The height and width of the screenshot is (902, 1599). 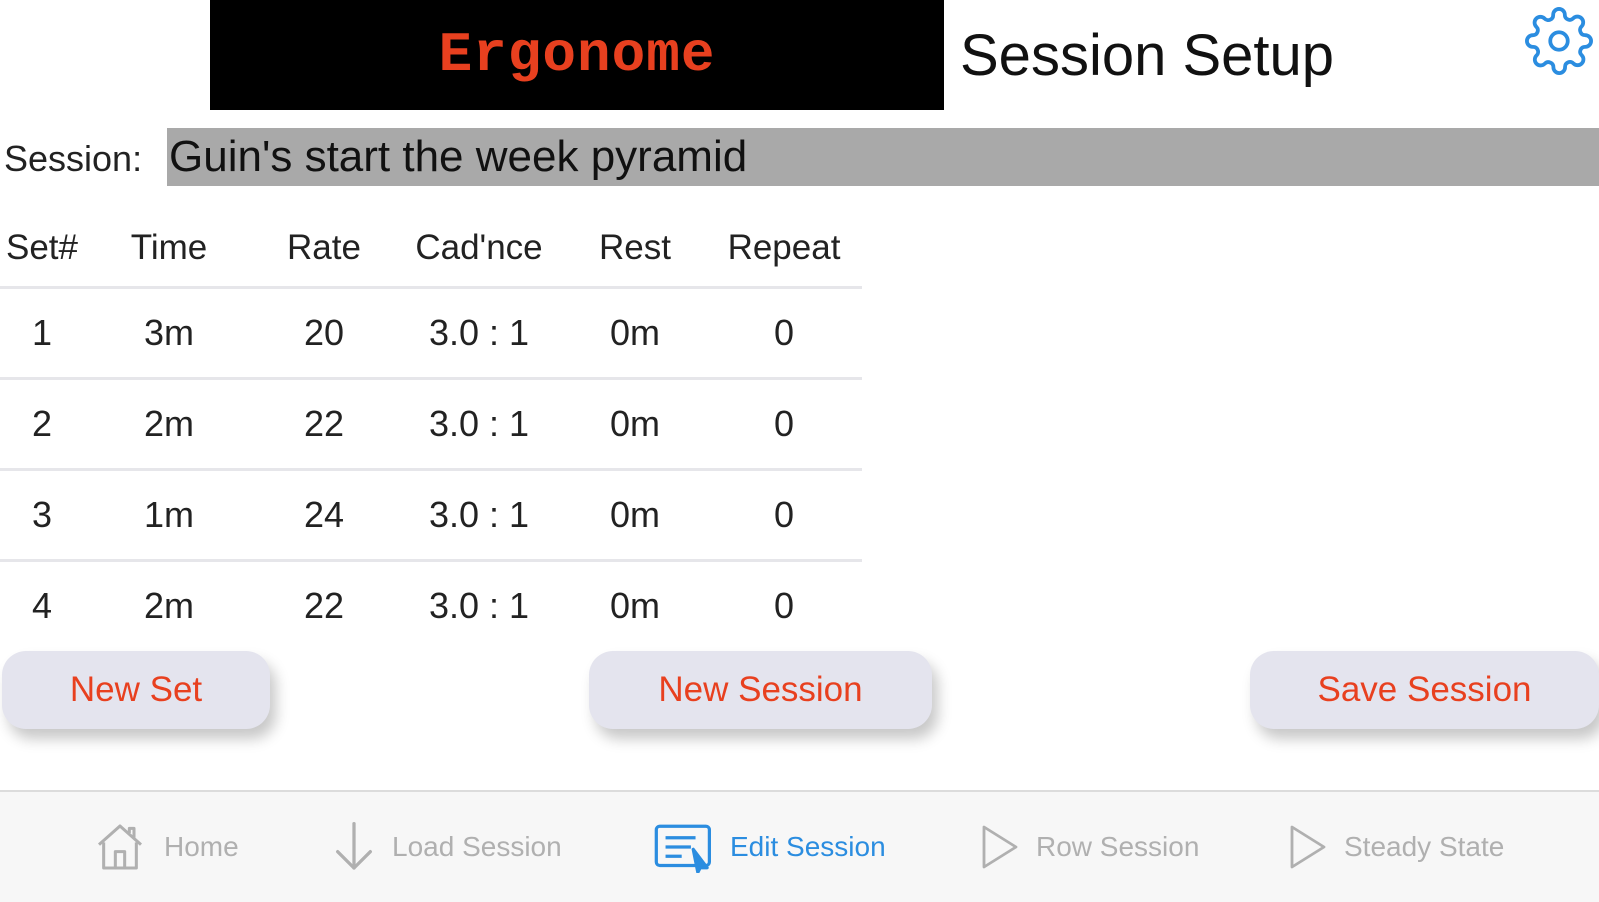 What do you see at coordinates (42, 605) in the screenshot?
I see `cell-set: 4` at bounding box center [42, 605].